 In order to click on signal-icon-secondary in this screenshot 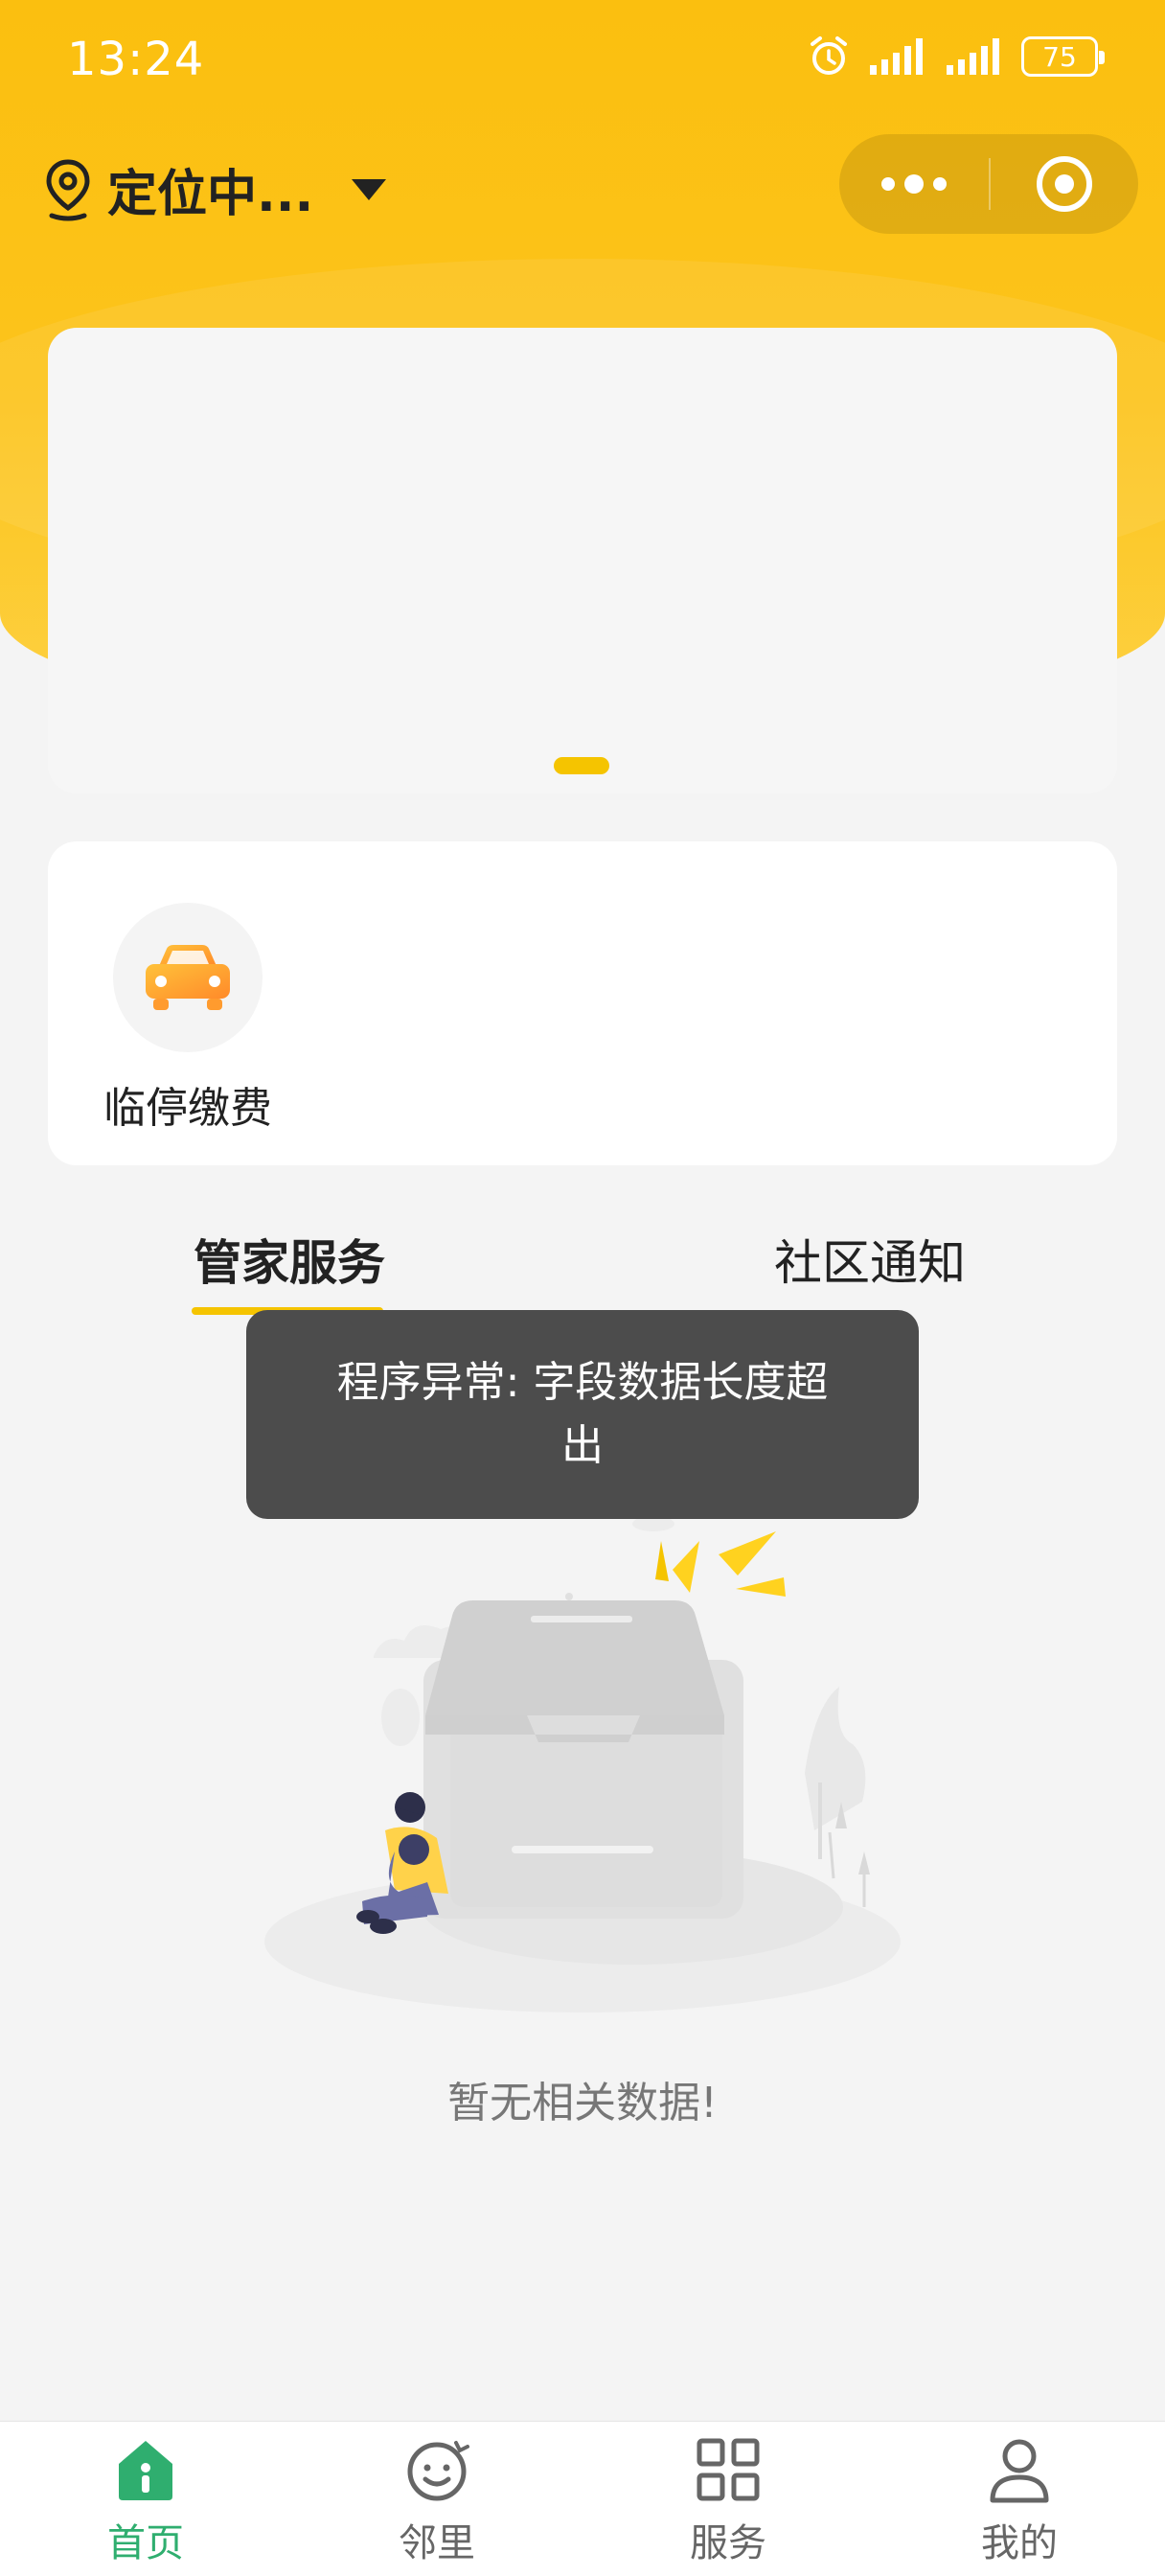, I will do `click(973, 56)`.